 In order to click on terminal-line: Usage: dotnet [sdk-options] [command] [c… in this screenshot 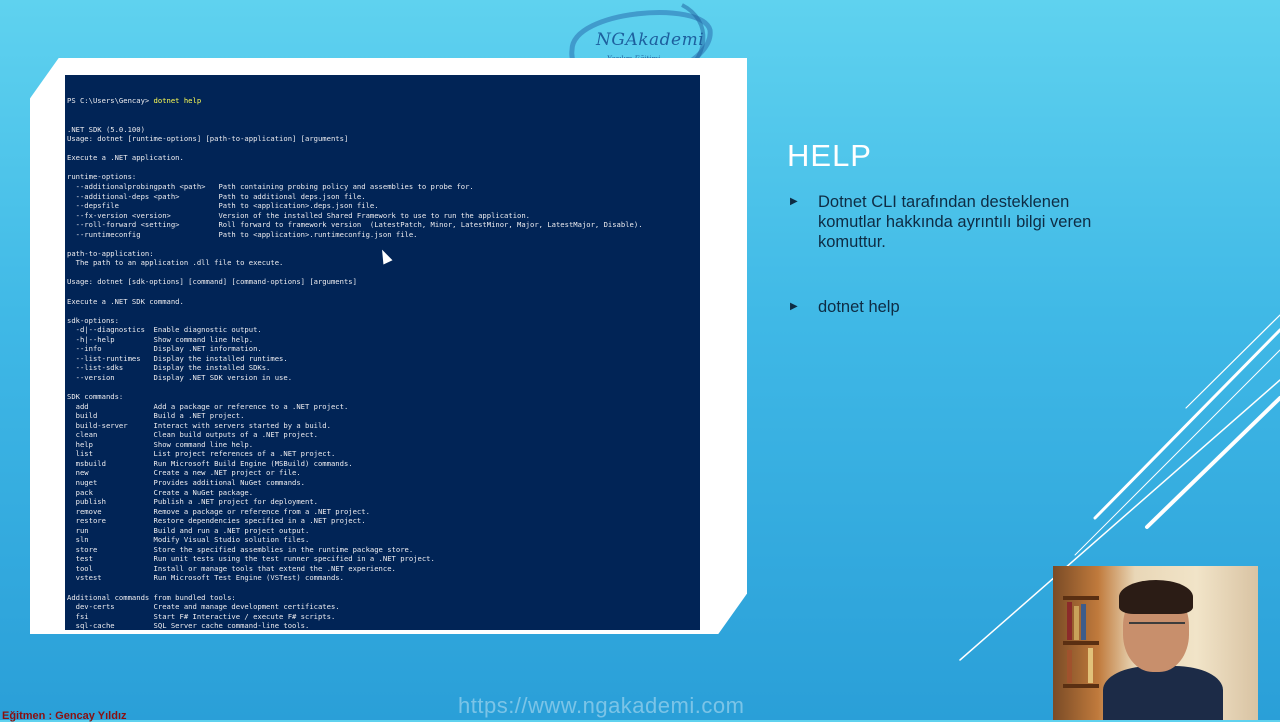, I will do `click(212, 282)`.